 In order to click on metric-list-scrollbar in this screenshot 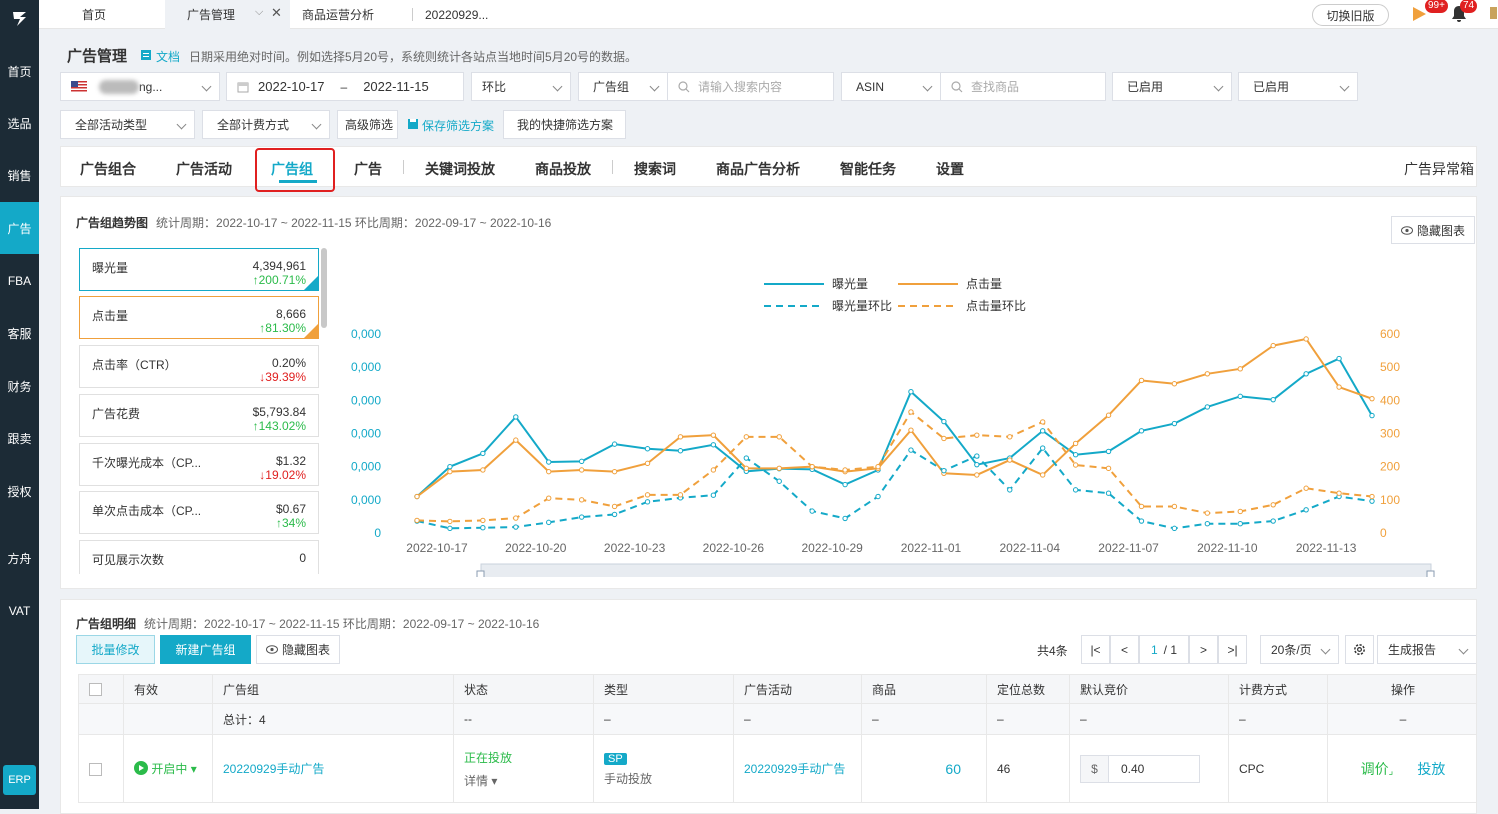, I will do `click(324, 288)`.